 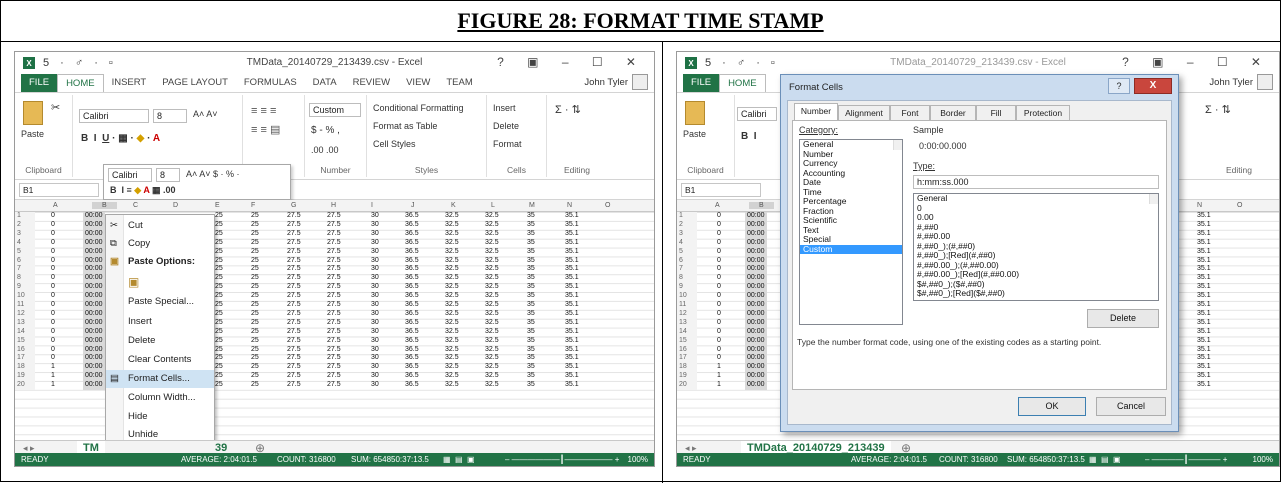 I want to click on view-buttons: ▦ ▤ ▣, so click(x=459, y=459).